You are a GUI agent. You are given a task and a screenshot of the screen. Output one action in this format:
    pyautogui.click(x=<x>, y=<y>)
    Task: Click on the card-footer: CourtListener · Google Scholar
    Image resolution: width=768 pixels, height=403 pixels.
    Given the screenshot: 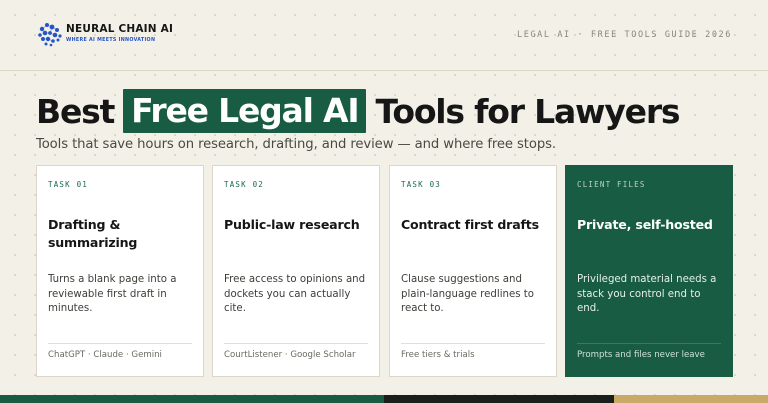 What is the action you would take?
    pyautogui.click(x=290, y=355)
    